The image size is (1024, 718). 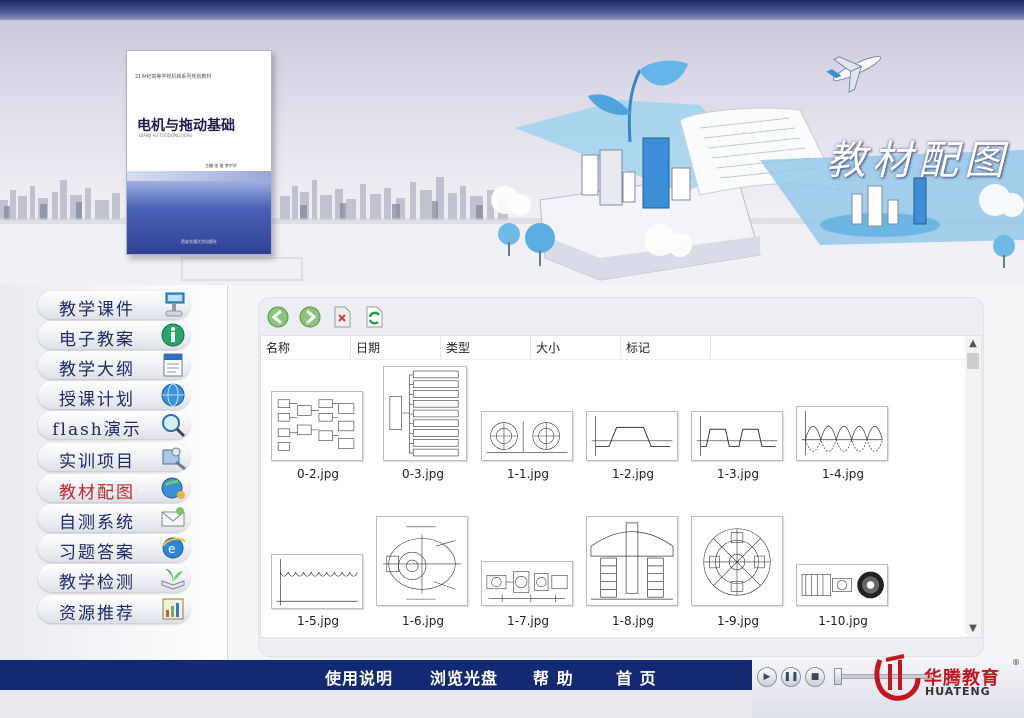 I want to click on info-icon, so click(x=173, y=335).